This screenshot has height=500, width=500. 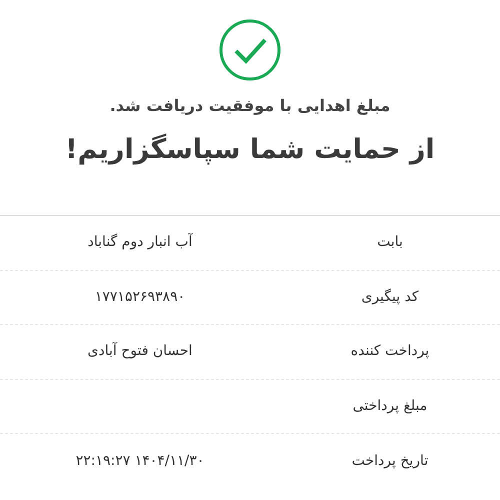 I want to click on detail-value: ۱۴۰۴/۱۱/۳۰ ۲۲:۱۹:۲۷, so click(x=140, y=460).